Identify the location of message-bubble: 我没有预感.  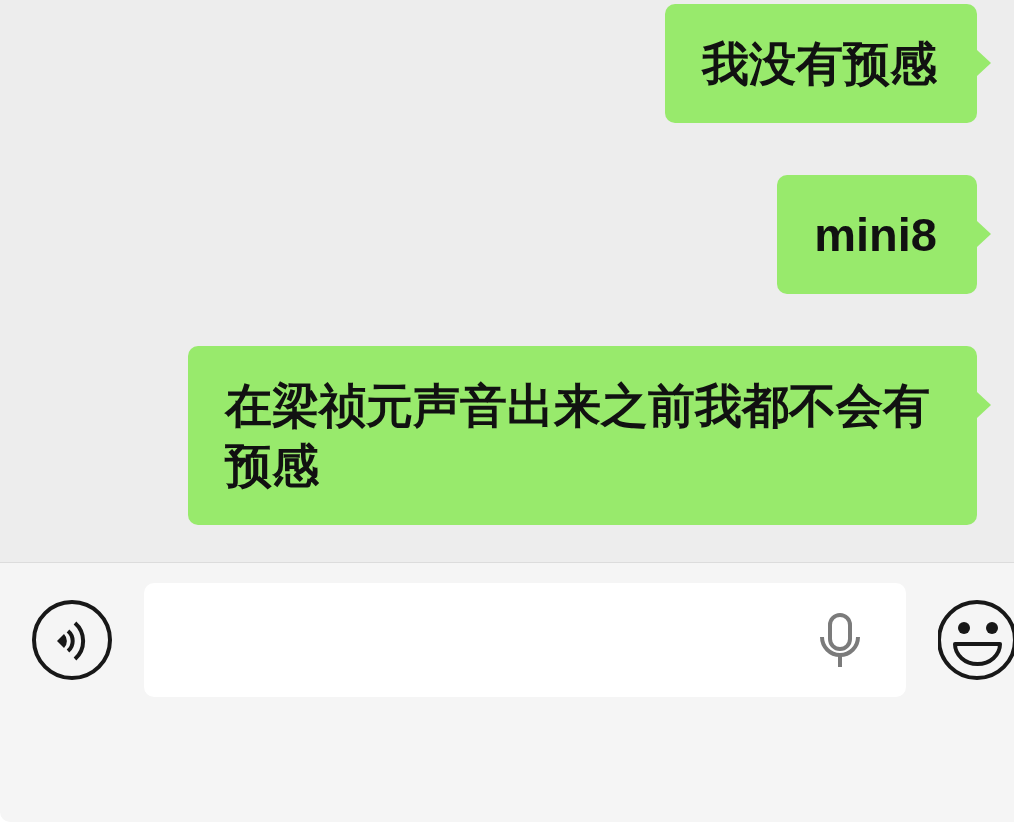
(828, 63).